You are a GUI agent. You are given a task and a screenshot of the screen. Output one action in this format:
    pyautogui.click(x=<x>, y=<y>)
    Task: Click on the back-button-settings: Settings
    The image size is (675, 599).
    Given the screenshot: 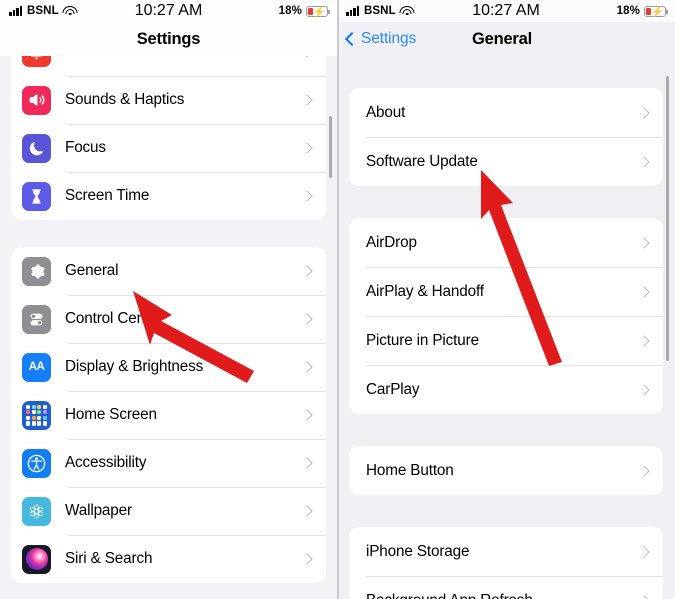 What is the action you would take?
    pyautogui.click(x=376, y=39)
    